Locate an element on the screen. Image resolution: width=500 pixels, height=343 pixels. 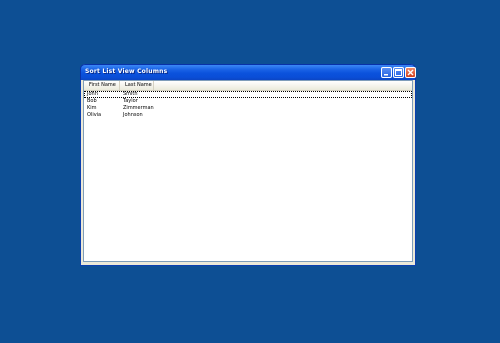
close-button is located at coordinates (410, 72).